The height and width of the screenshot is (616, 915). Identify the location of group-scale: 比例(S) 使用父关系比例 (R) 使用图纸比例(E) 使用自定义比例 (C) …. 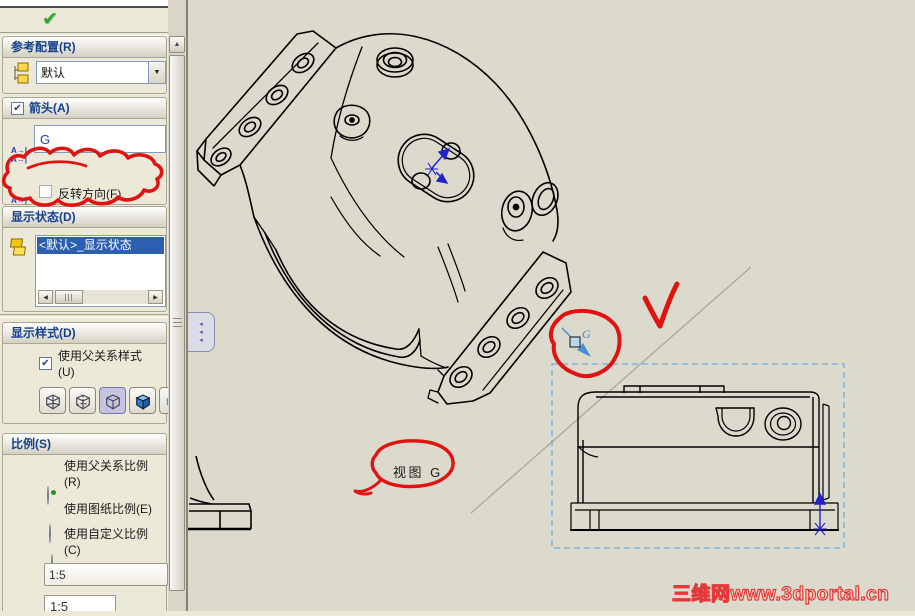
(85, 522).